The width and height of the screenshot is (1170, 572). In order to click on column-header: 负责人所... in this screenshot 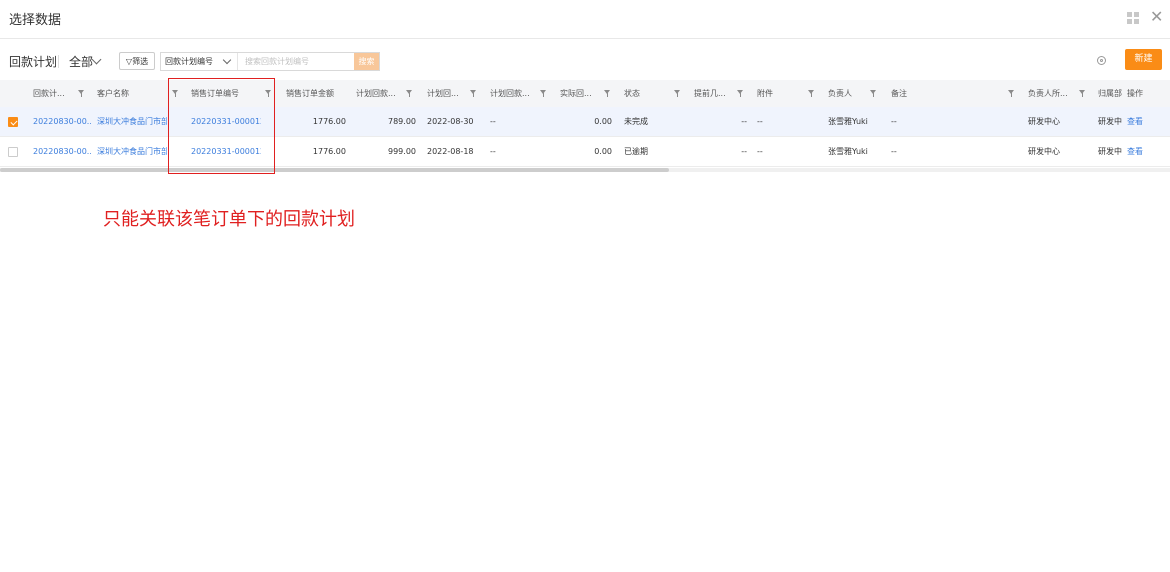, I will do `click(1048, 93)`.